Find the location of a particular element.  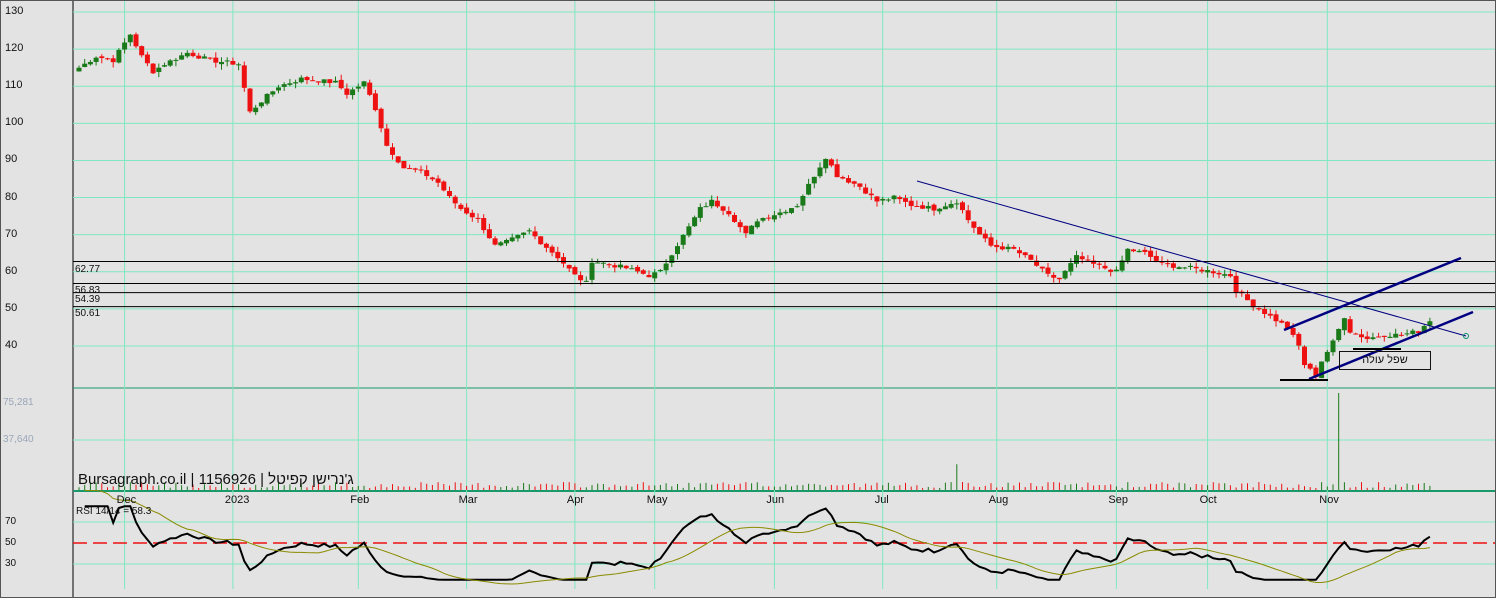

x-tick-label: May is located at coordinates (657, 500).